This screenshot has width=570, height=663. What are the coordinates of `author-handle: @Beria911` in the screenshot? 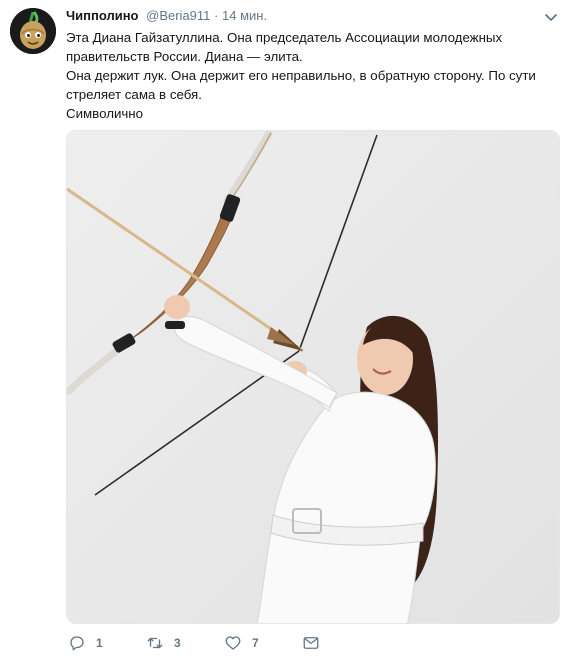 It's located at (178, 15).